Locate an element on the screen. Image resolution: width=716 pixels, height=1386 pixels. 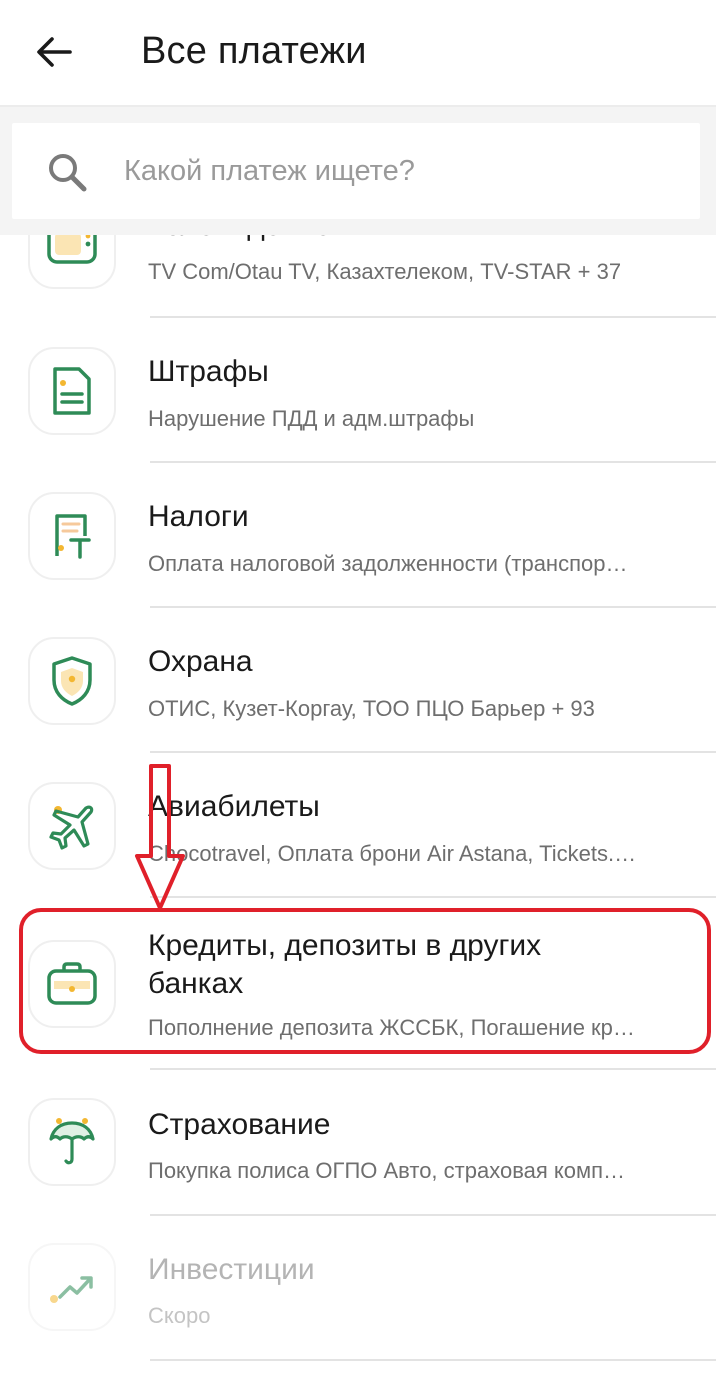
category-title: Инвестиции is located at coordinates (231, 1269).